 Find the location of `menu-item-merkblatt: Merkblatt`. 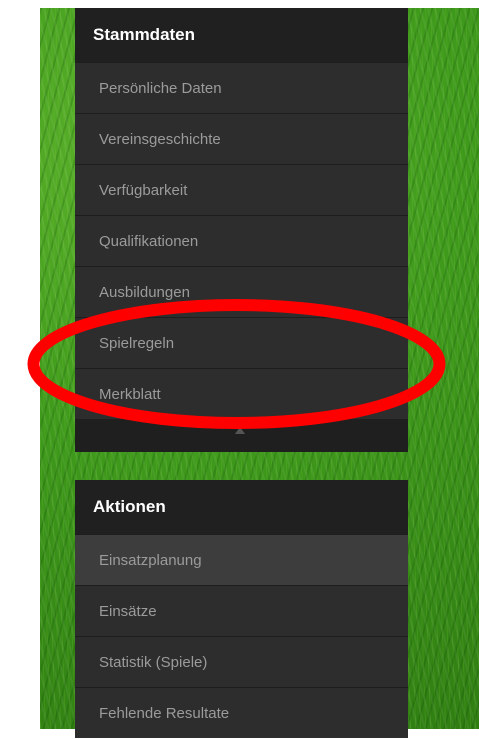

menu-item-merkblatt: Merkblatt is located at coordinates (241, 393).